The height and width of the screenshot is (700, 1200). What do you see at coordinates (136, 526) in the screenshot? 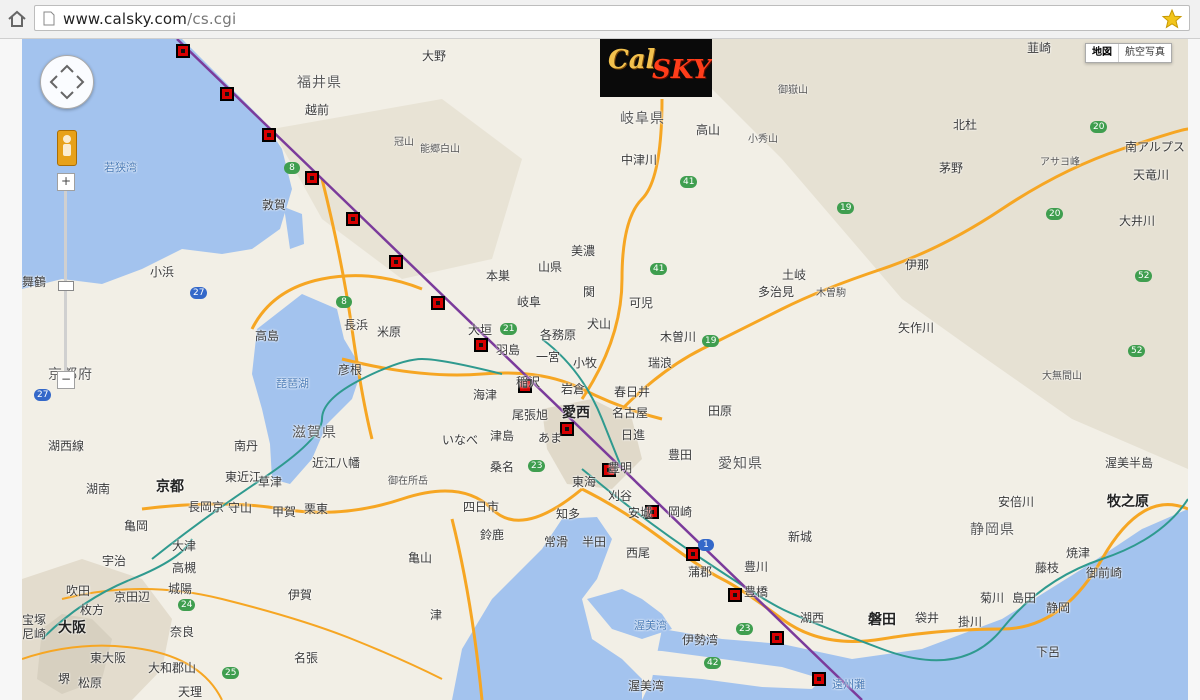
I see `city-label: 亀岡` at bounding box center [136, 526].